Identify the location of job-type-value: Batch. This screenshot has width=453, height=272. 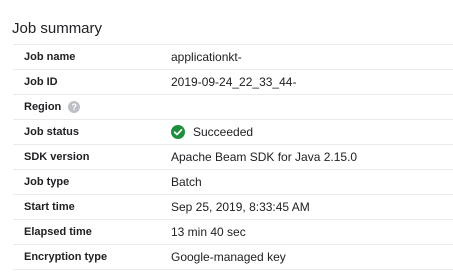
(186, 182).